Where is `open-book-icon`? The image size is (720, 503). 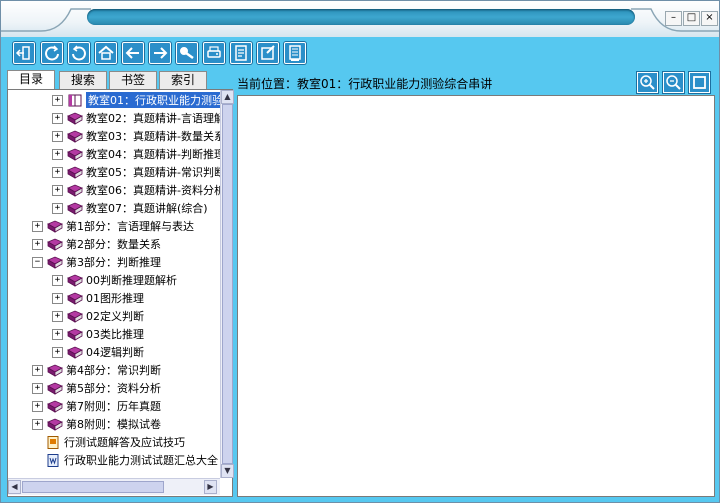 open-book-icon is located at coordinates (75, 100).